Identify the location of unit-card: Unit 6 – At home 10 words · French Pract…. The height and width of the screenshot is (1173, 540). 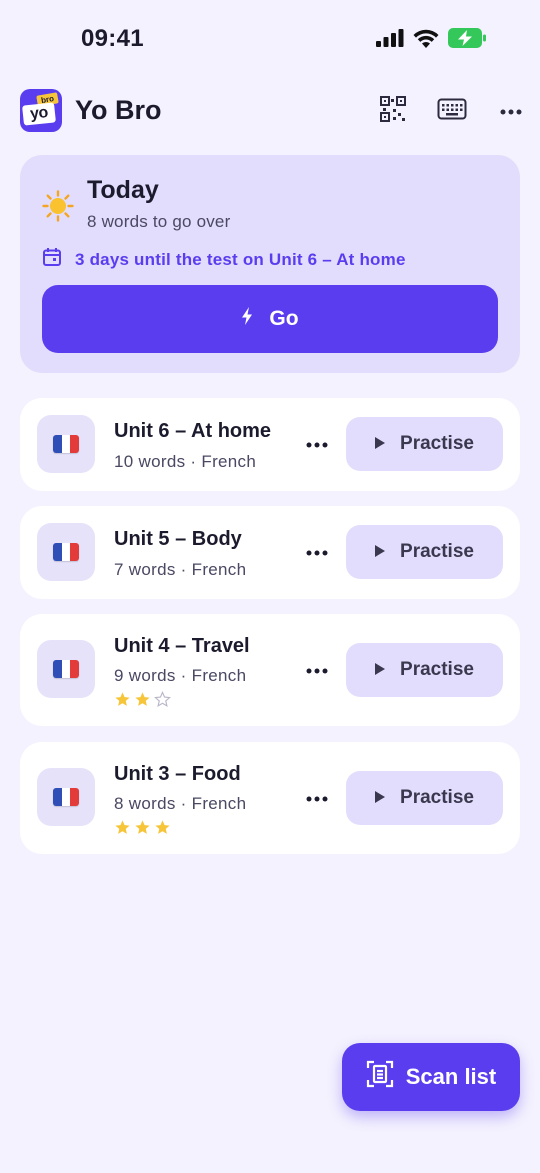
(270, 444).